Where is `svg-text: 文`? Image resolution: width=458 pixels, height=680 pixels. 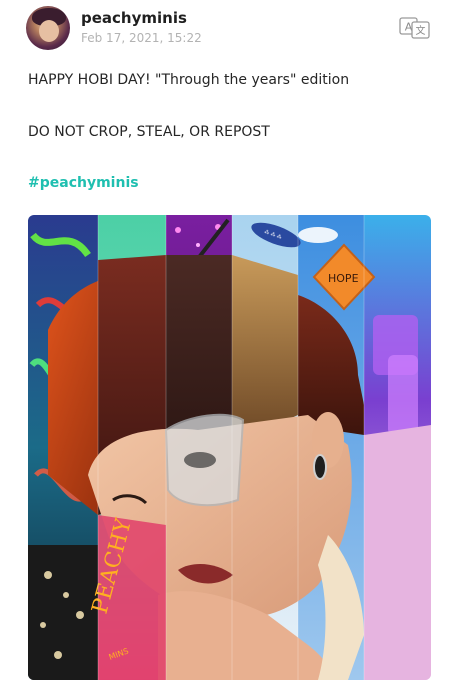 svg-text: 文 is located at coordinates (421, 30).